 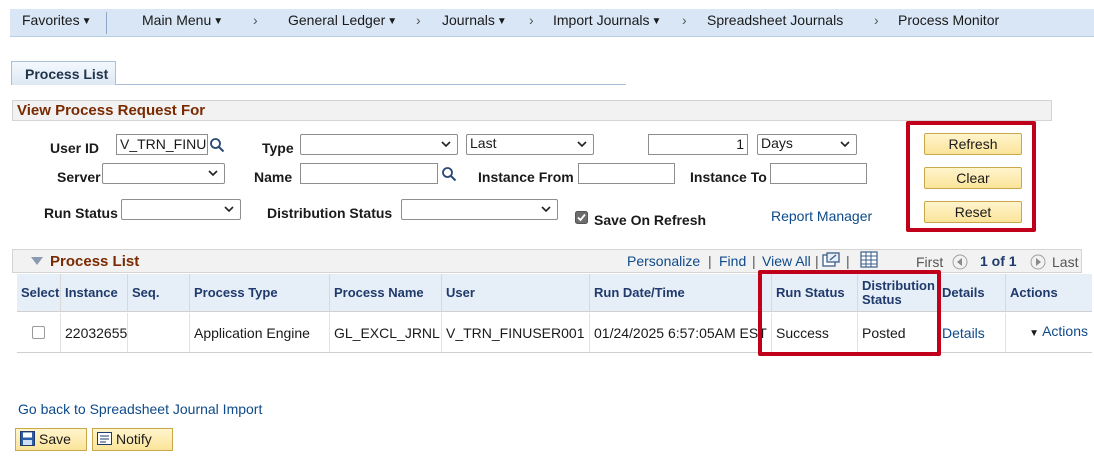 I want to click on notify-button-label: Notify, so click(x=134, y=439).